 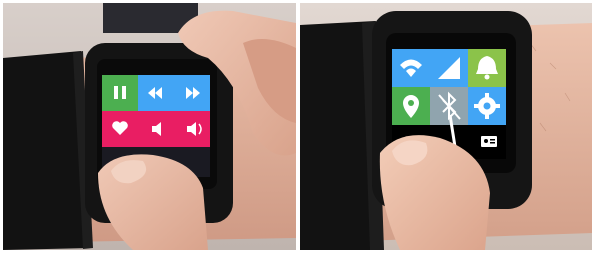 What do you see at coordinates (120, 93) in the screenshot?
I see `tile-pause` at bounding box center [120, 93].